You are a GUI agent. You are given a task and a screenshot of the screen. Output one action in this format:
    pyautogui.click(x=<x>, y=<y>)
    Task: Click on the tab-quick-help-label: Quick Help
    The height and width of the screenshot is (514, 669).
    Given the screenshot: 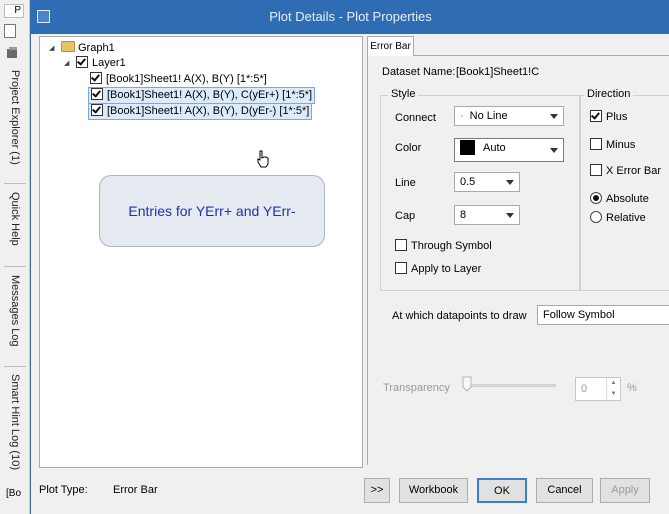 What is the action you would take?
    pyautogui.click(x=15, y=219)
    